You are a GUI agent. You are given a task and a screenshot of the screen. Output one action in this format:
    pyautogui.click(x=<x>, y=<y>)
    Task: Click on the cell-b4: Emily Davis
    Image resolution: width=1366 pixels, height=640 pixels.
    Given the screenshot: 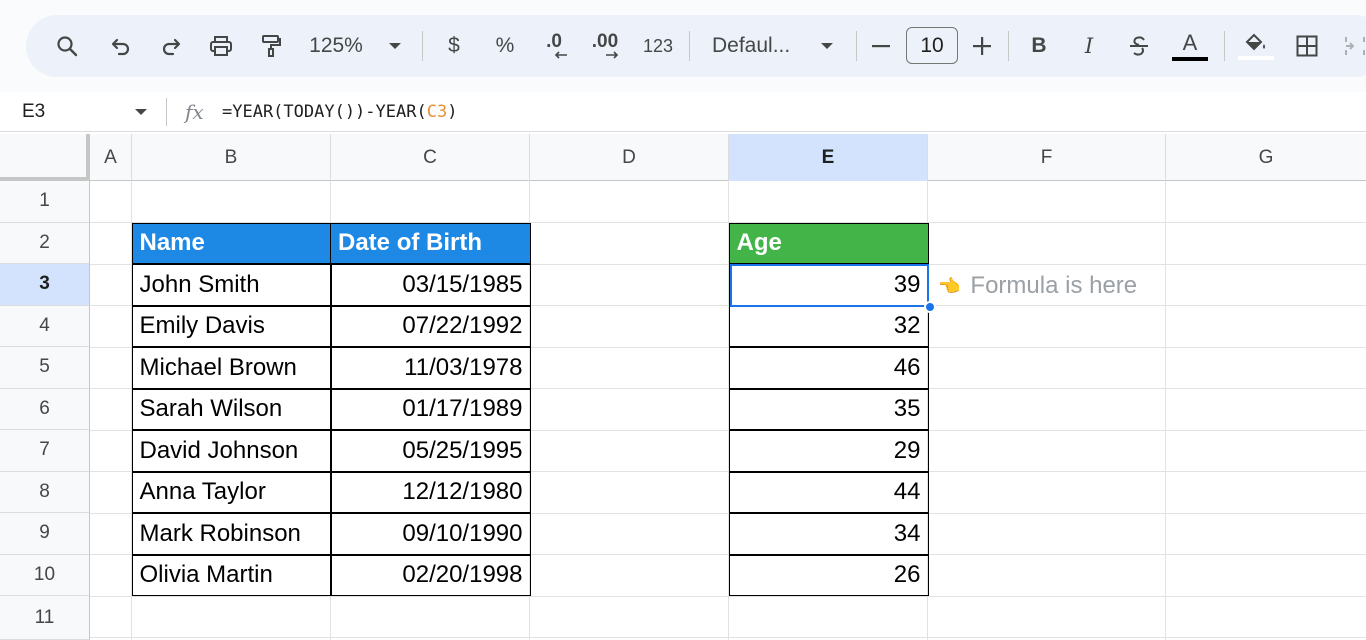 What is the action you would take?
    pyautogui.click(x=231, y=326)
    